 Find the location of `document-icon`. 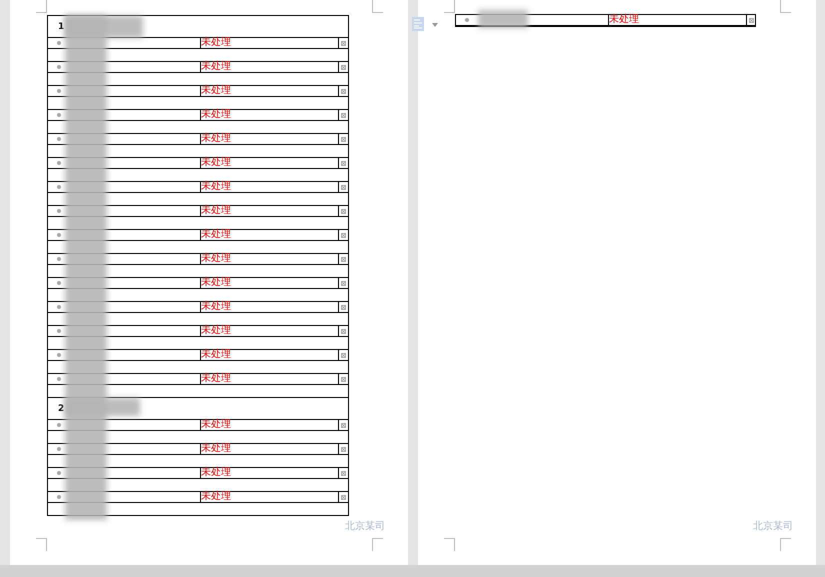

document-icon is located at coordinates (418, 24).